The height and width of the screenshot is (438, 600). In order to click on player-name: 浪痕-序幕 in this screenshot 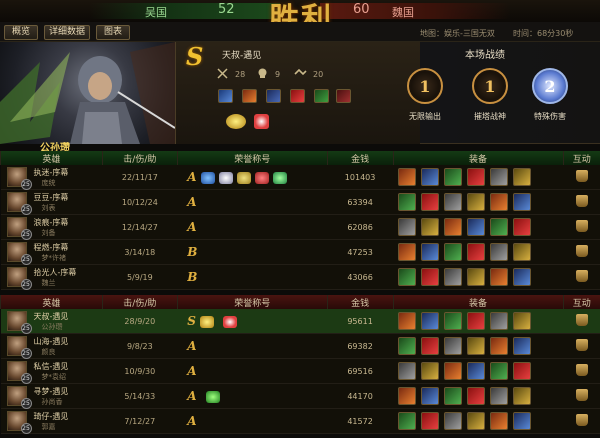, I will do `click(51, 222)`.